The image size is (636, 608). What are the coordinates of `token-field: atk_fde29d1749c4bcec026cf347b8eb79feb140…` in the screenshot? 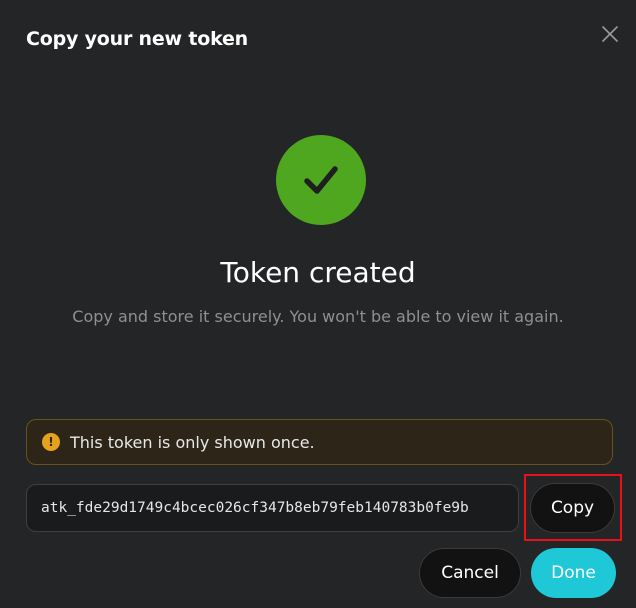 It's located at (272, 508).